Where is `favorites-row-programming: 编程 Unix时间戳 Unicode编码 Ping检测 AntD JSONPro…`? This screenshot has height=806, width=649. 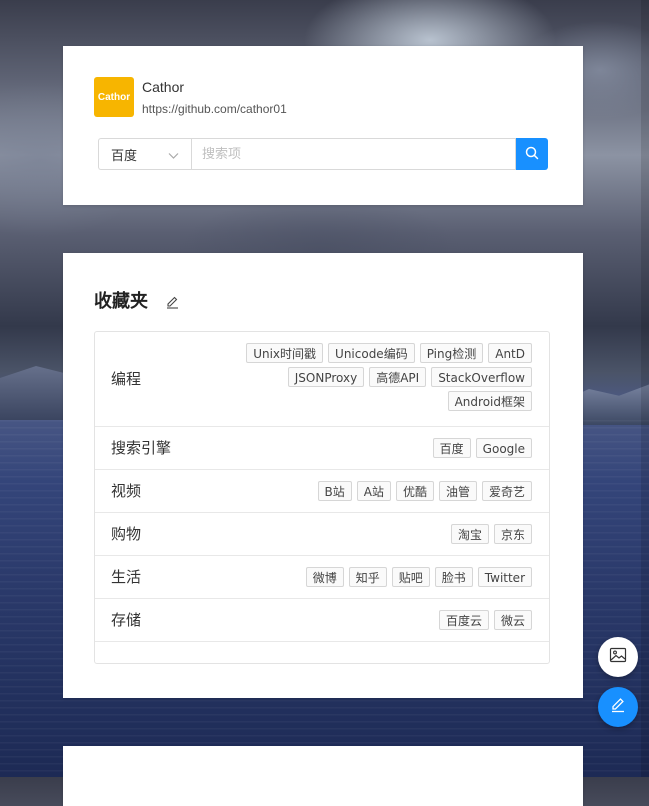 favorites-row-programming: 编程 Unix时间戳 Unicode编码 Ping检测 AntD JSONPro… is located at coordinates (322, 379).